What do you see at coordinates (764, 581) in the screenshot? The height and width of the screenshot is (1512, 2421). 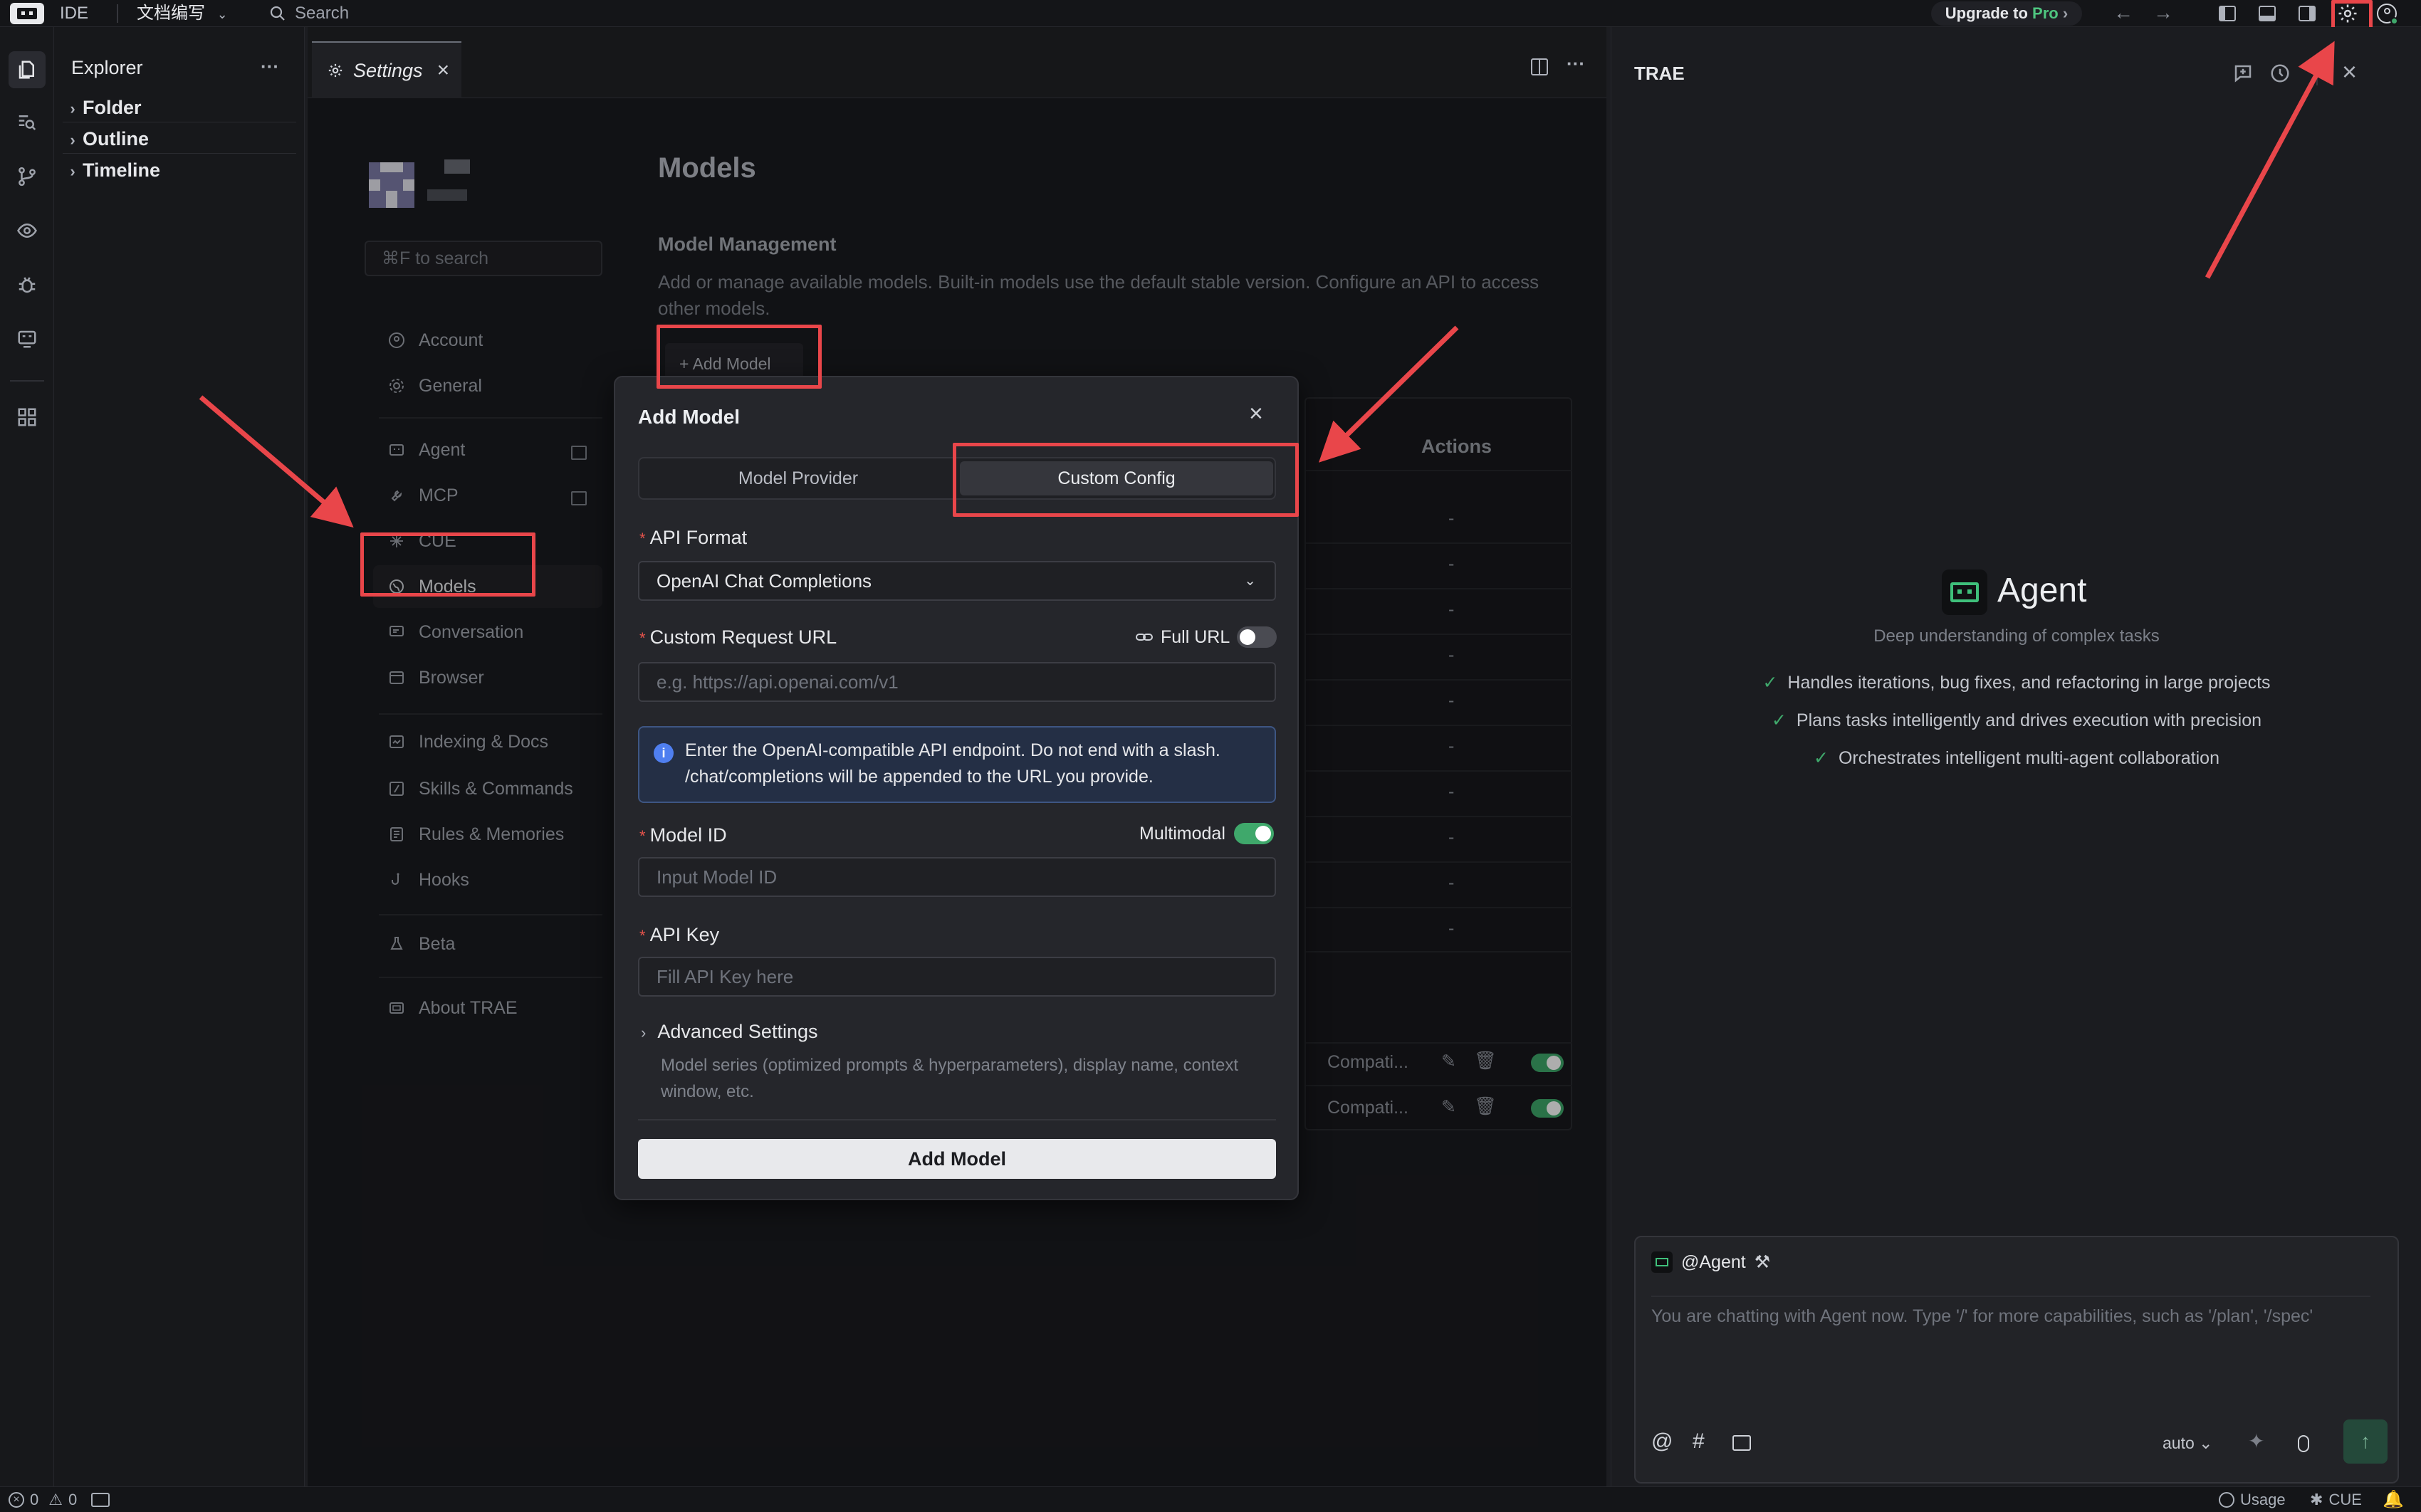 I see `select-value: OpenAI Chat Completions` at bounding box center [764, 581].